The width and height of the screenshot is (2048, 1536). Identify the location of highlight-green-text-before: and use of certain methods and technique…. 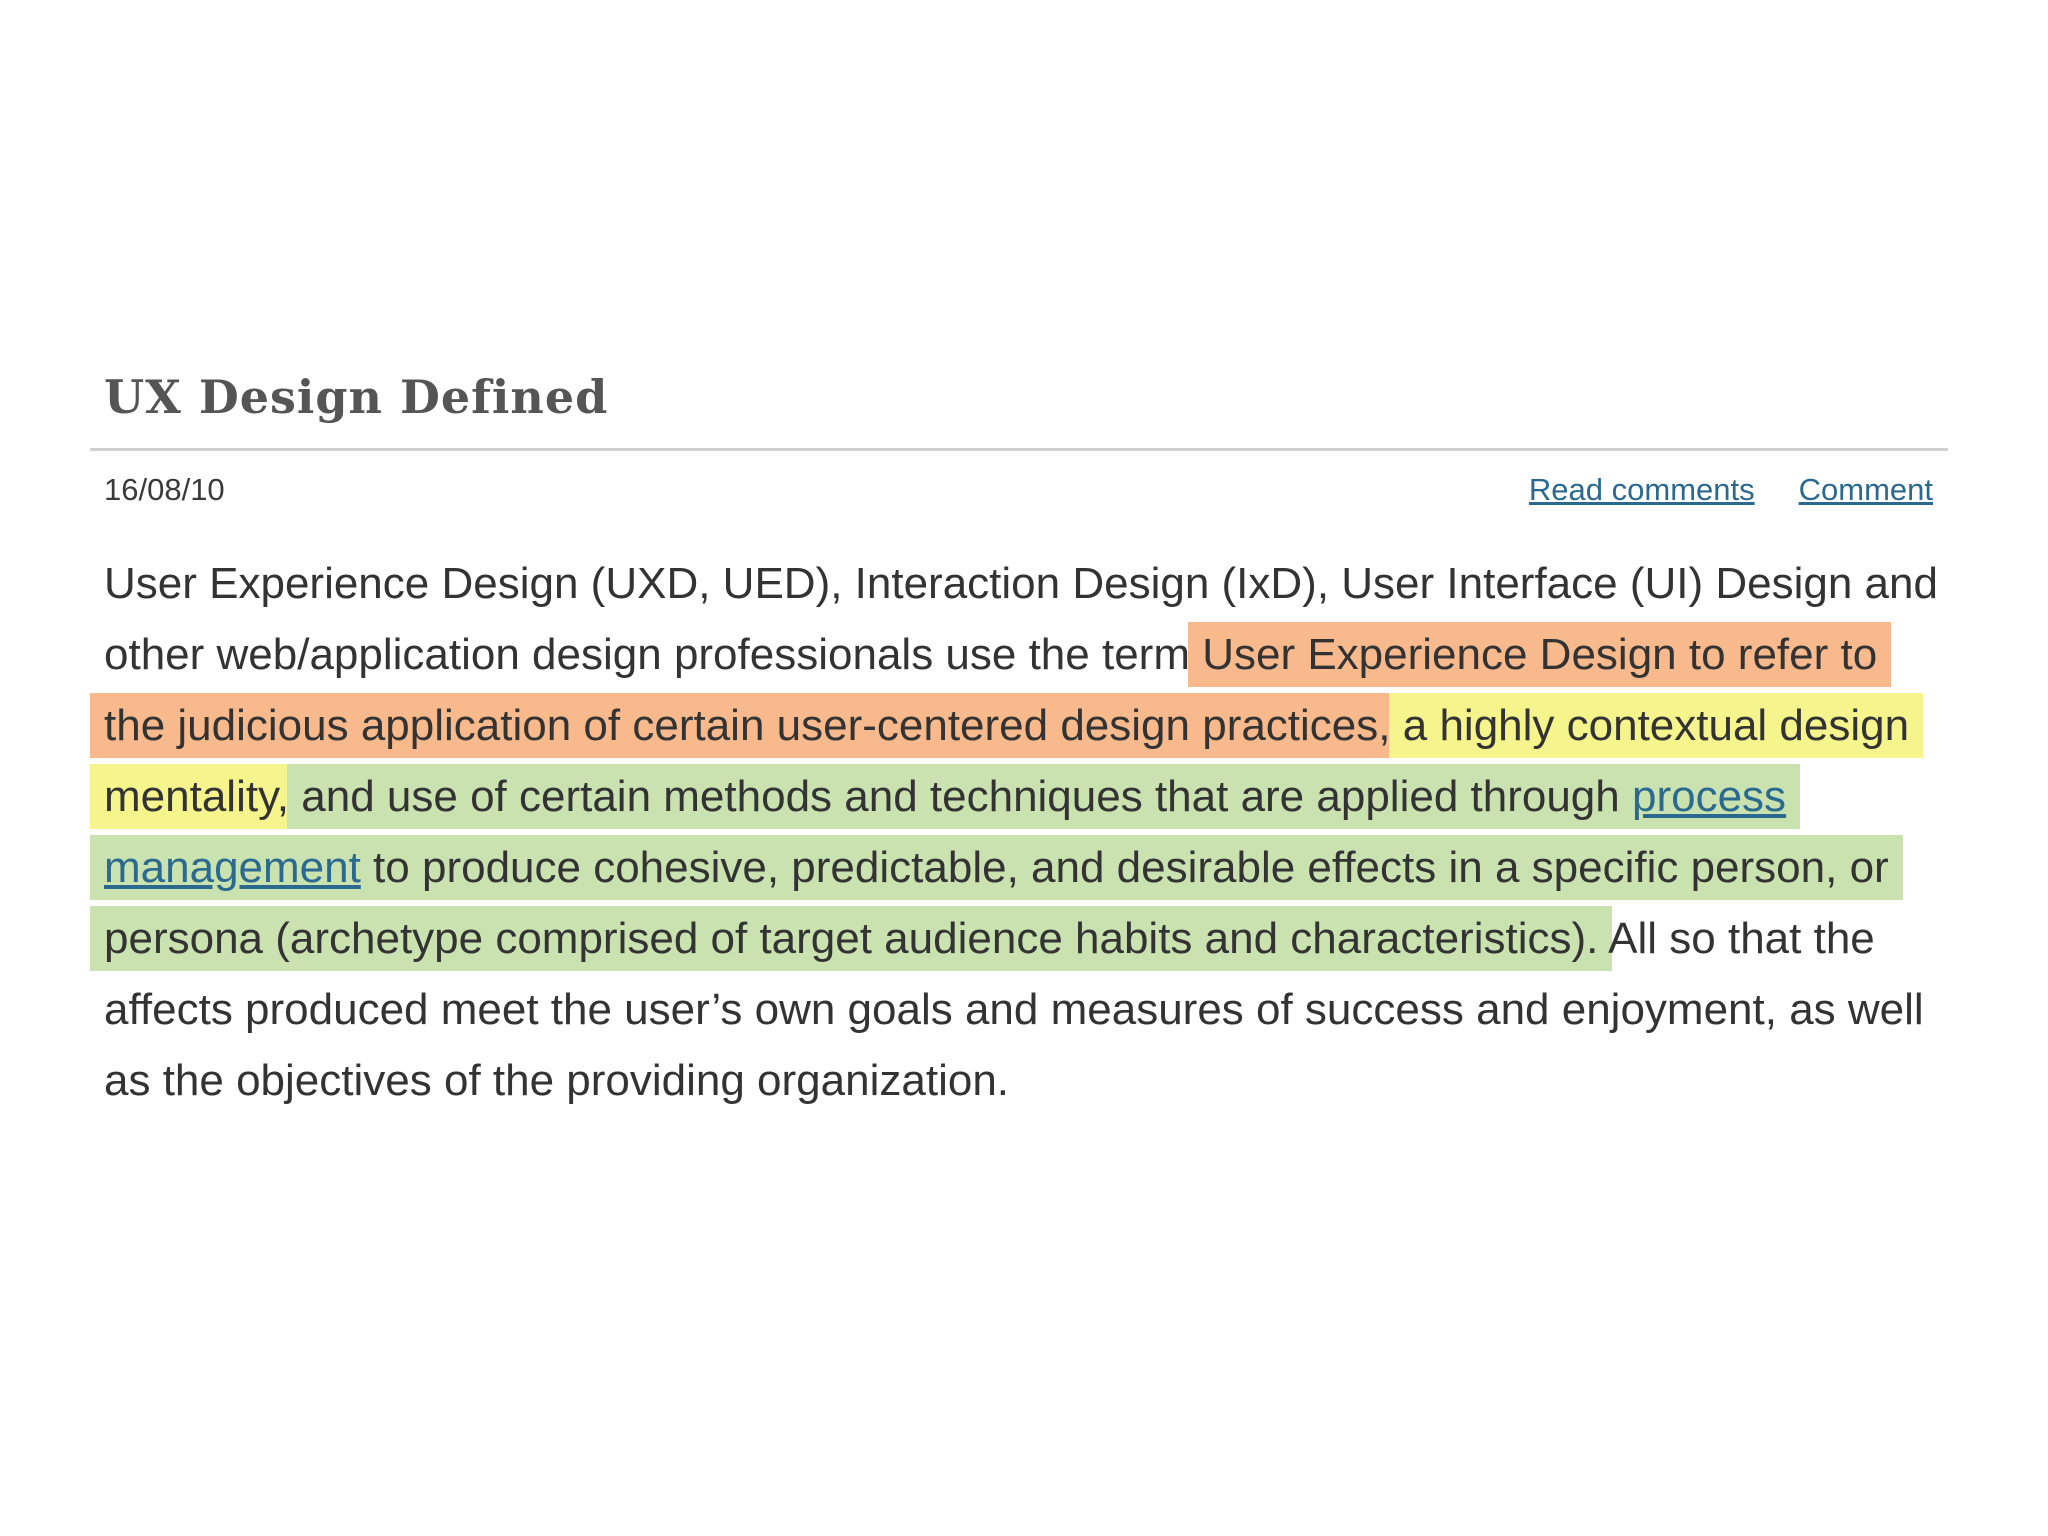
(966, 796).